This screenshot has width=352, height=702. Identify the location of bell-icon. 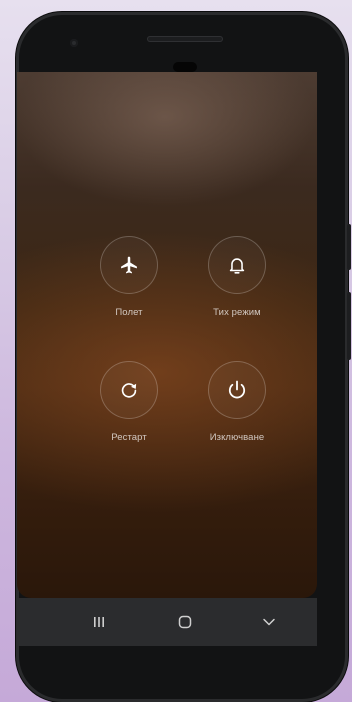
(237, 266).